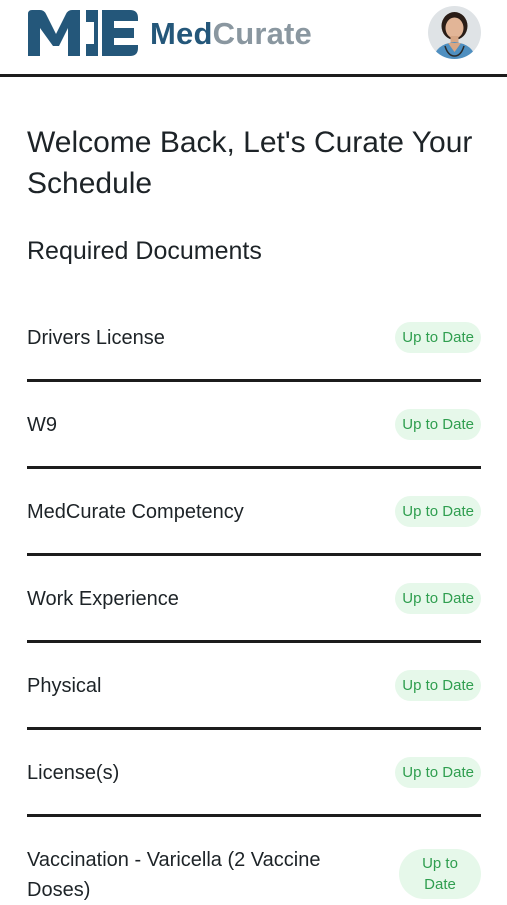 The image size is (507, 905). Describe the element at coordinates (254, 338) in the screenshot. I see `document-row-drivers-license: Drivers License Up to Date` at that location.